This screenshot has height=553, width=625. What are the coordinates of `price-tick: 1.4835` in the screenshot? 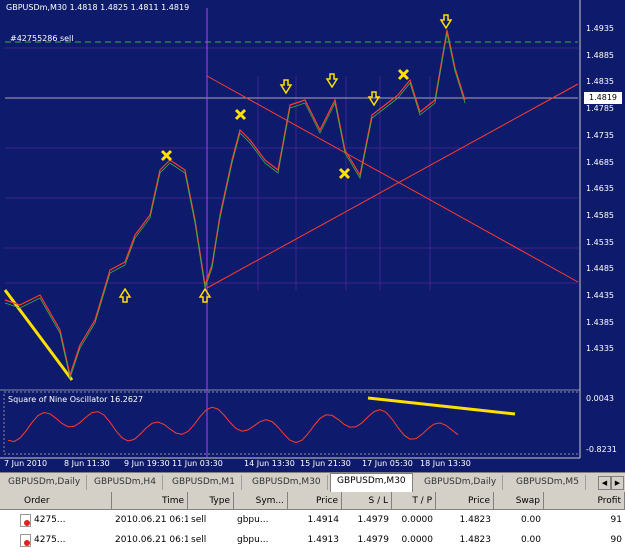 It's located at (600, 82).